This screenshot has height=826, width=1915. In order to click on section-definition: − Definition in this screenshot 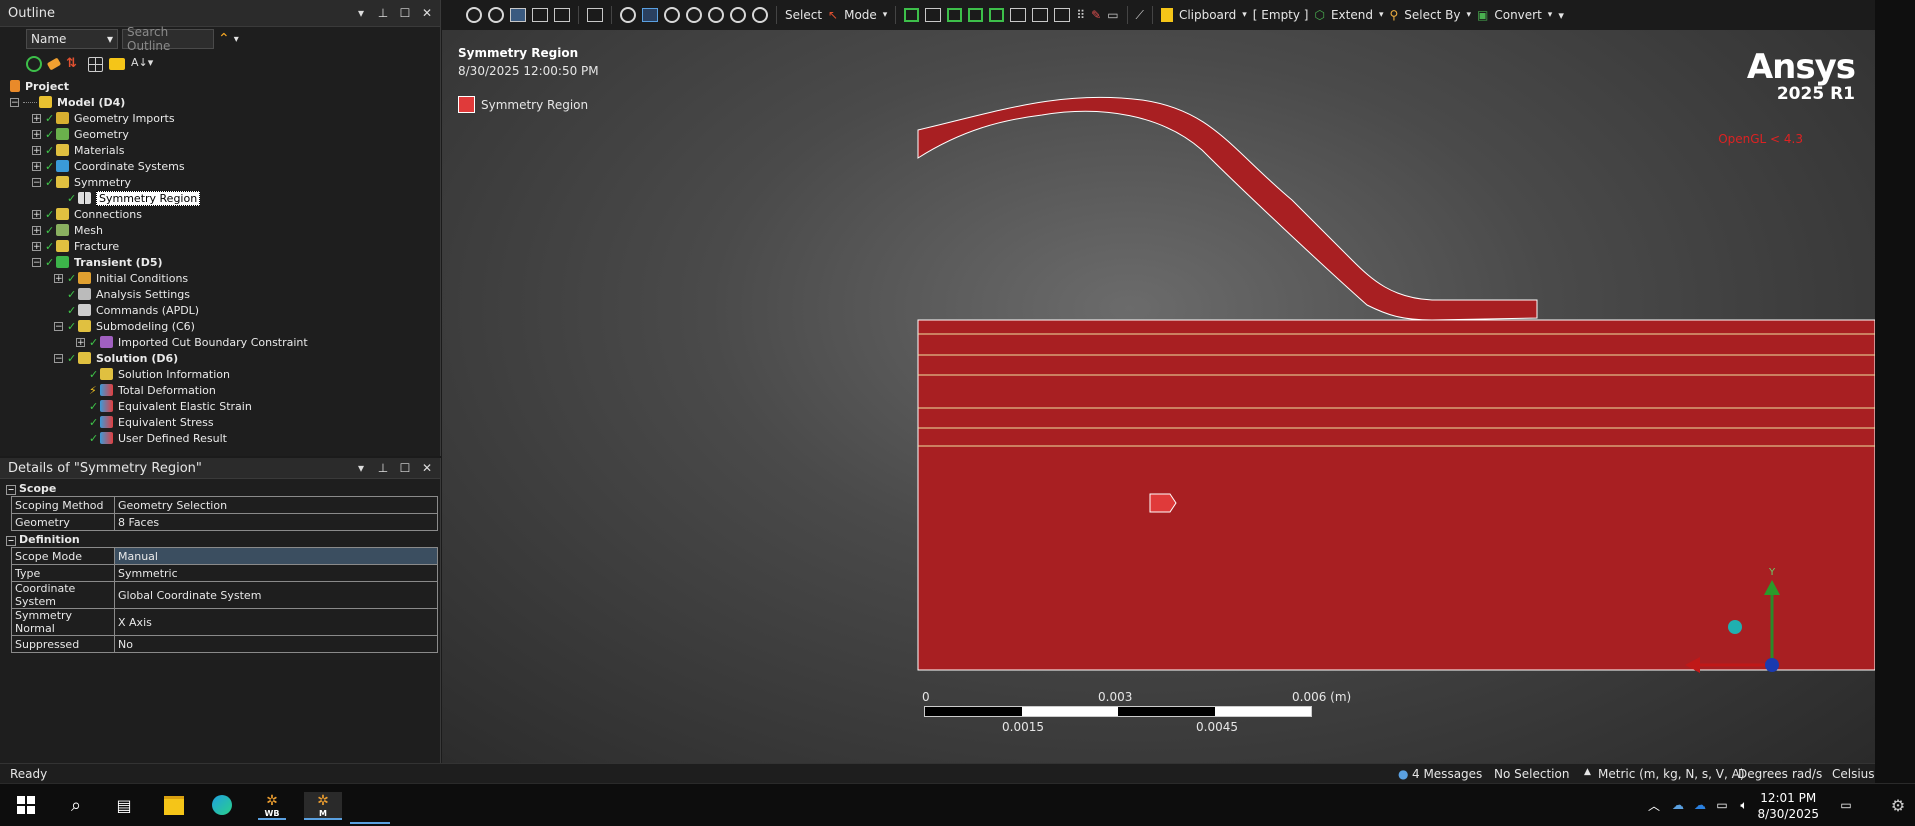, I will do `click(221, 539)`.